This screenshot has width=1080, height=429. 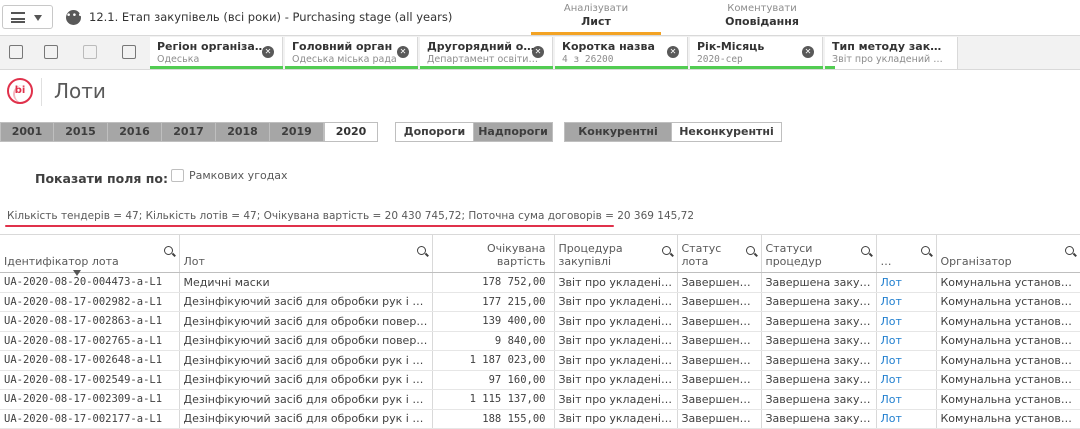 I want to click on year-button-2019: 2019, so click(x=297, y=132).